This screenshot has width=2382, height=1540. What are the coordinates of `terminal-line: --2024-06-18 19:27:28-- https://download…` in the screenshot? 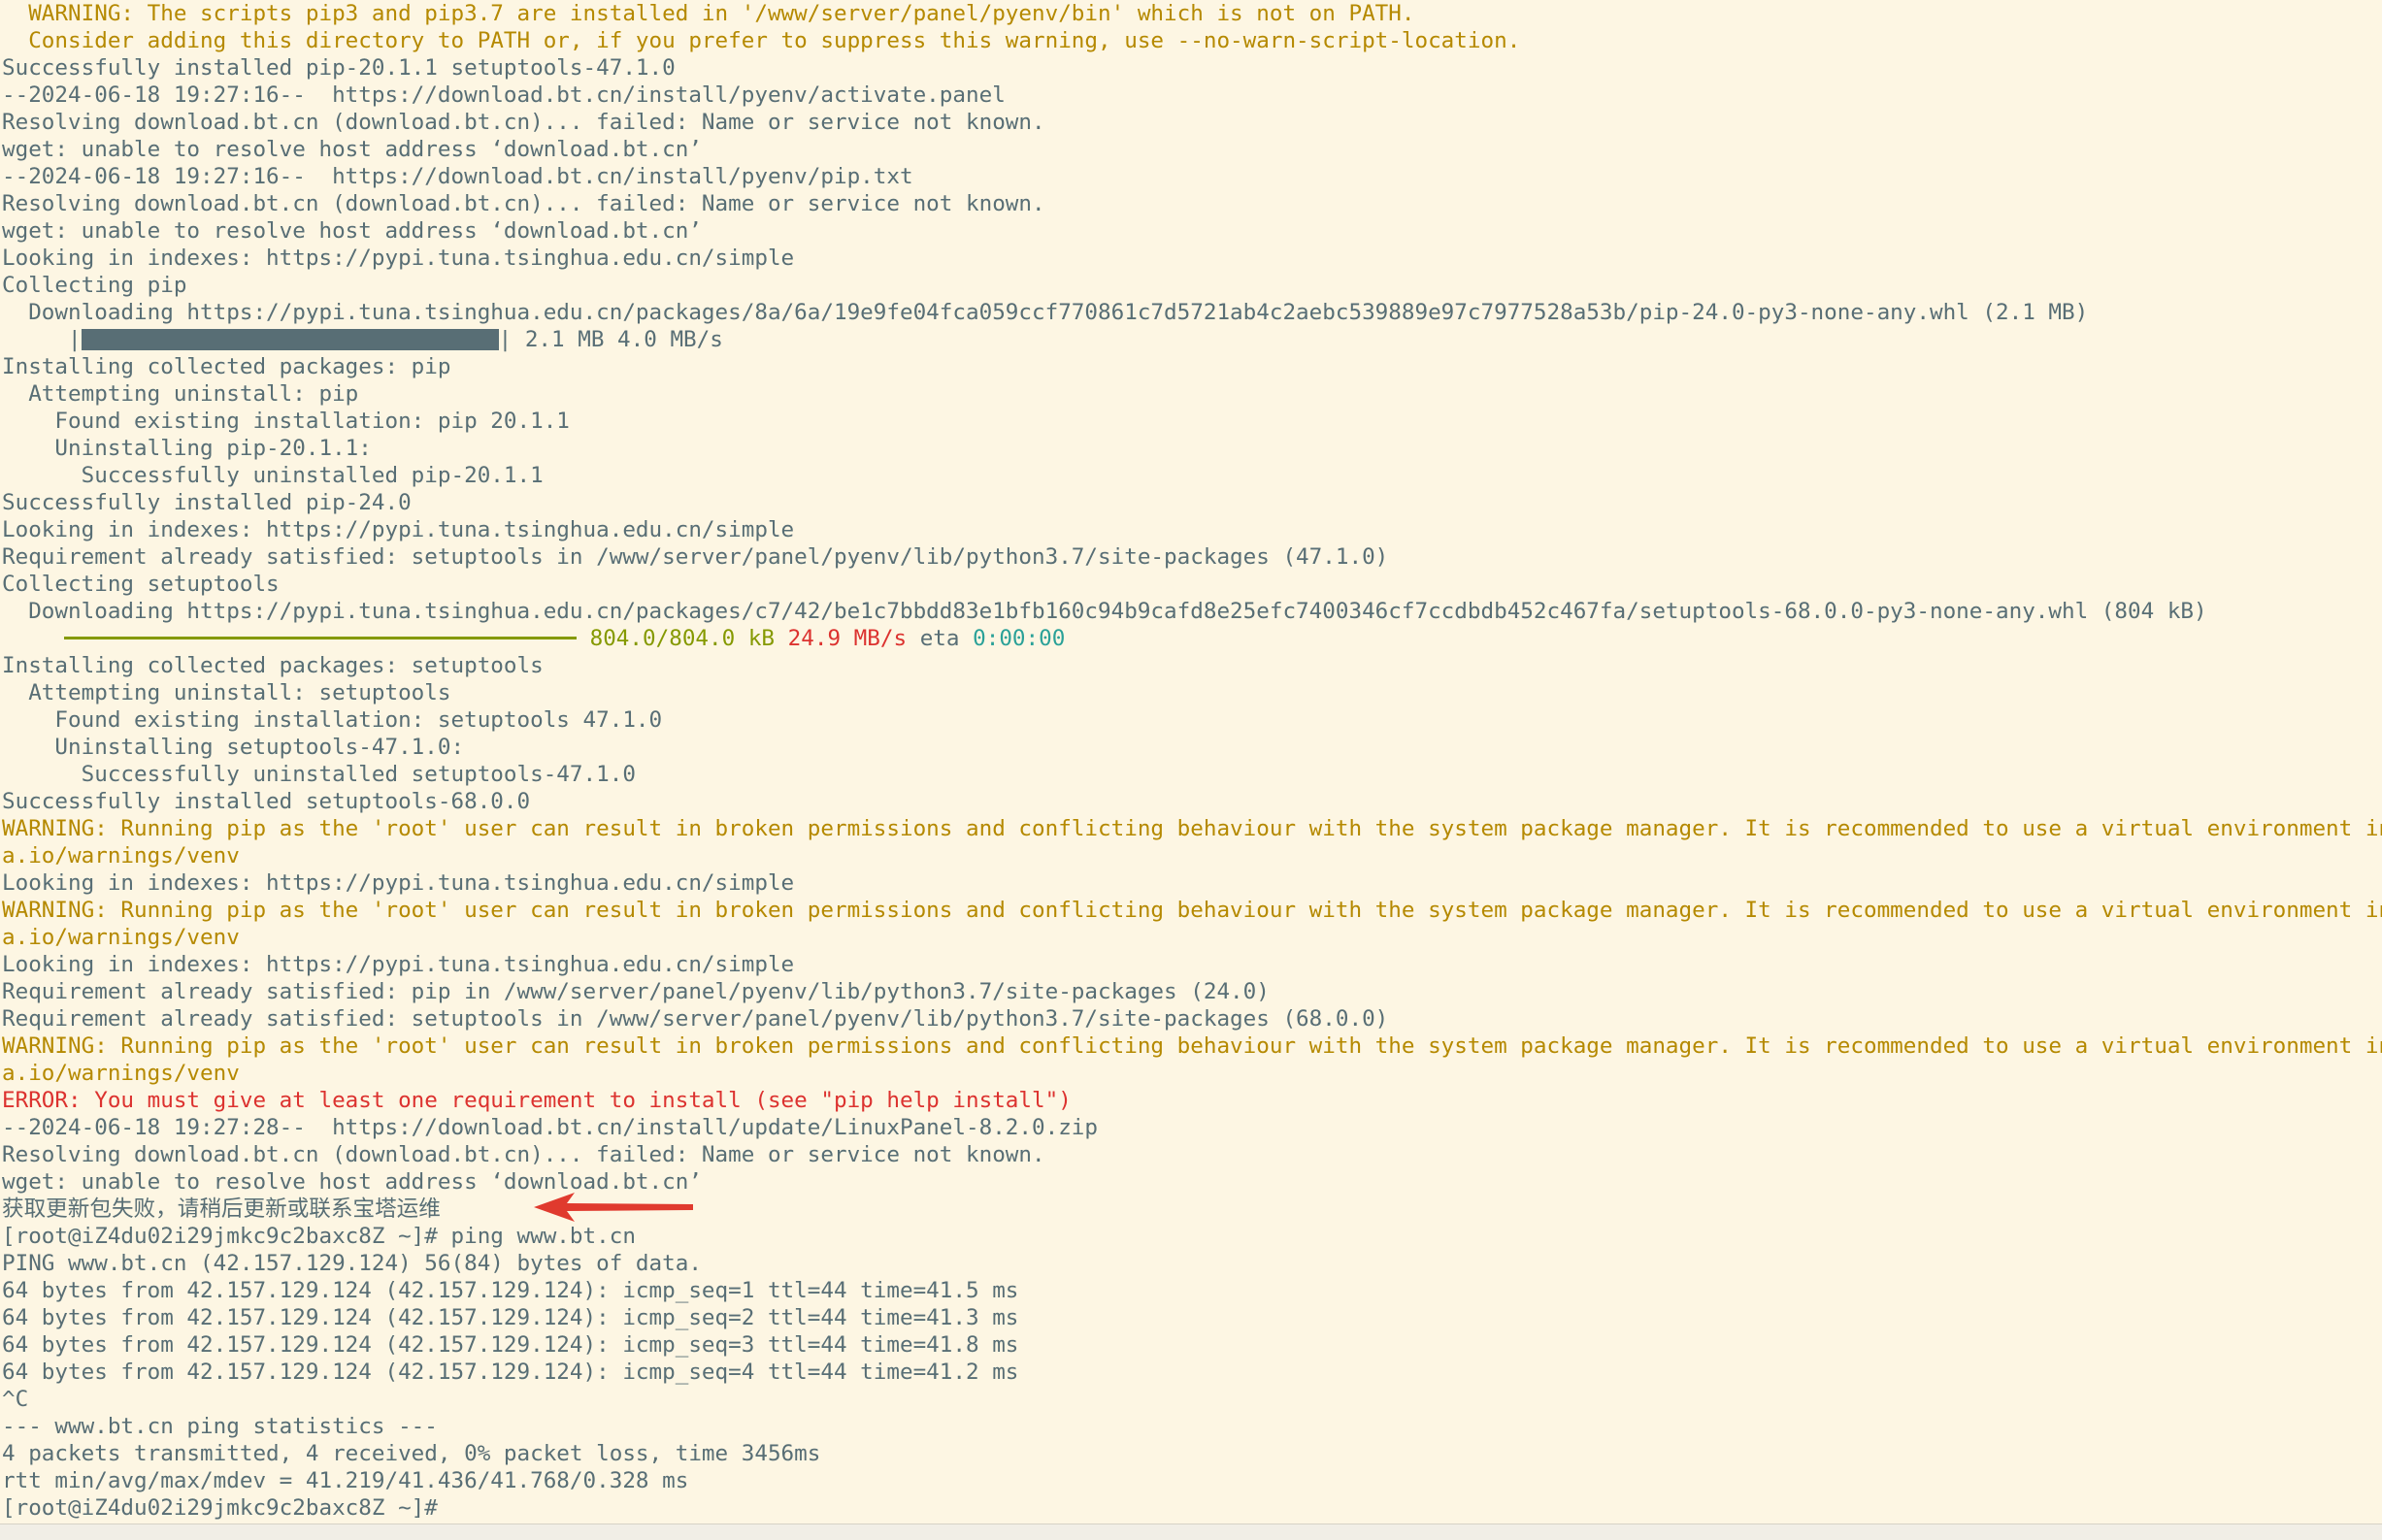 It's located at (551, 1128).